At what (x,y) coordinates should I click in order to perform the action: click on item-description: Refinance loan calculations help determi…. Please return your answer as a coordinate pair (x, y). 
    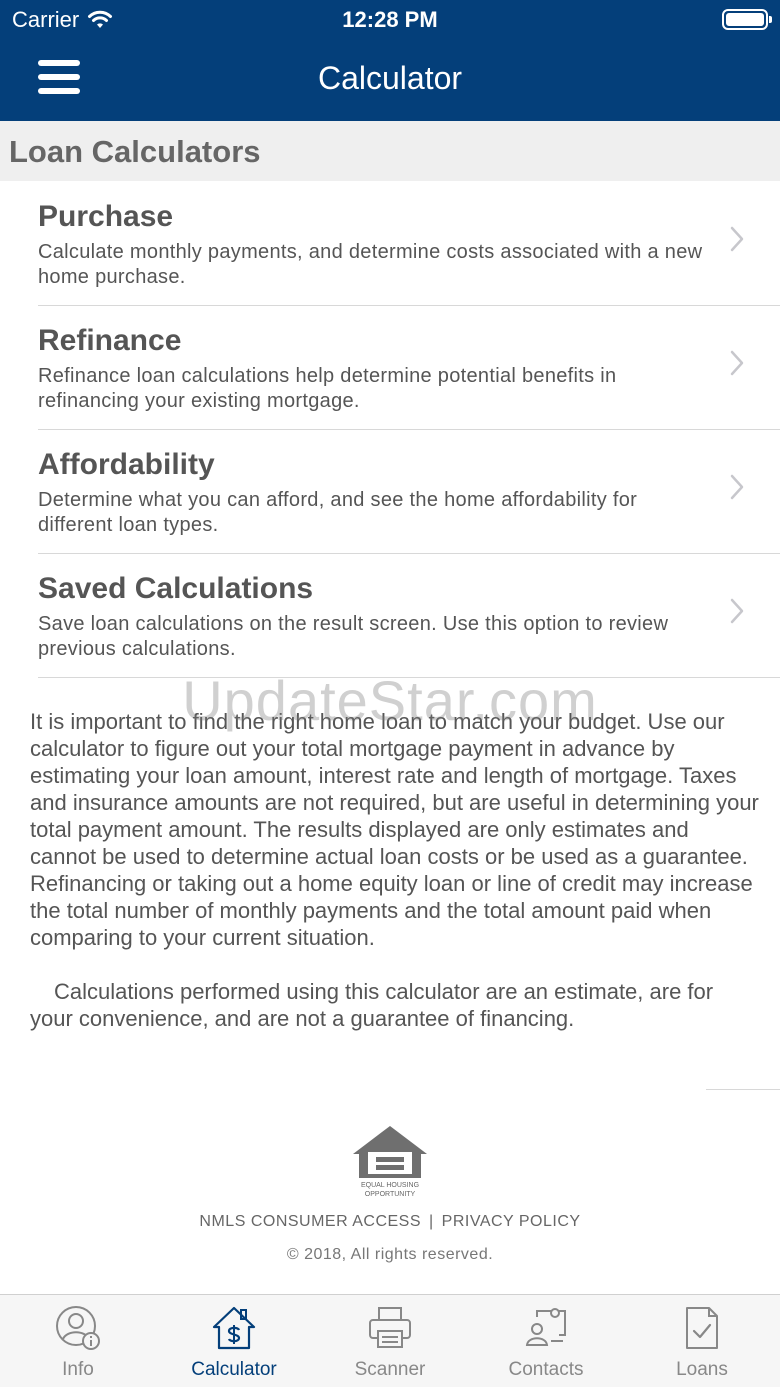
    Looking at the image, I should click on (327, 388).